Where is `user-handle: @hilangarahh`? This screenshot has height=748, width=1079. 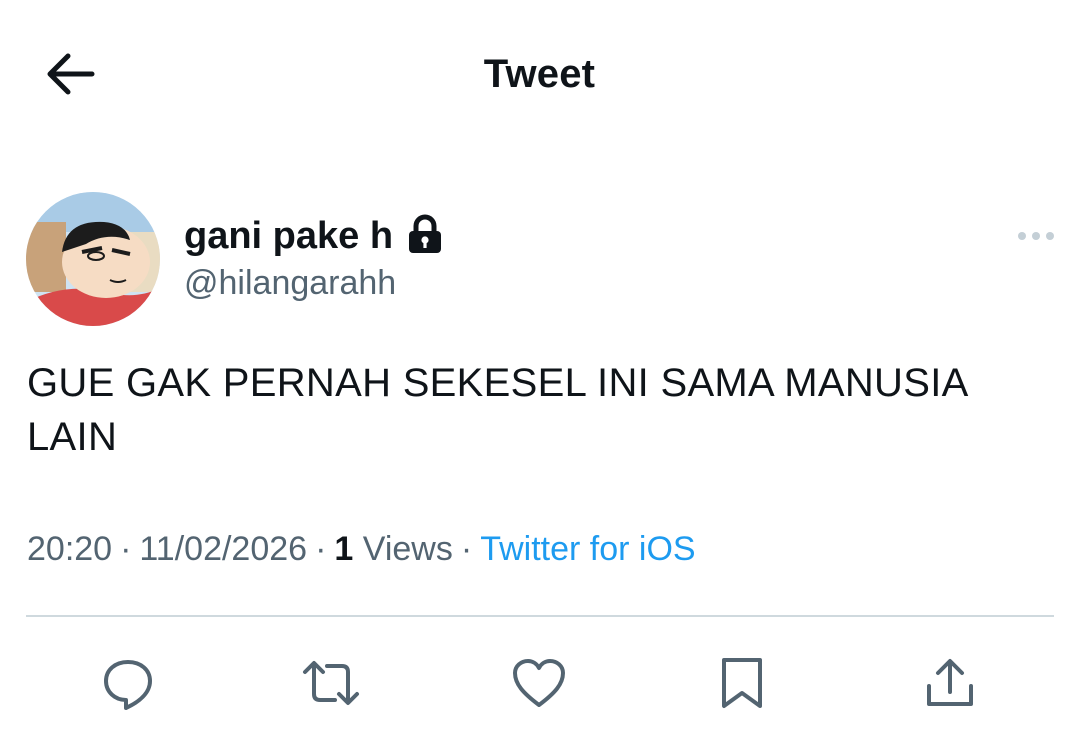
user-handle: @hilangarahh is located at coordinates (290, 283).